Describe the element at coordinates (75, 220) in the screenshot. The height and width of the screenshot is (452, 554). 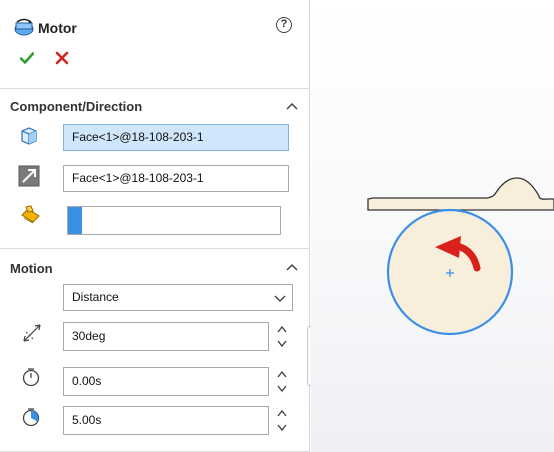
I see `selection-indicator` at that location.